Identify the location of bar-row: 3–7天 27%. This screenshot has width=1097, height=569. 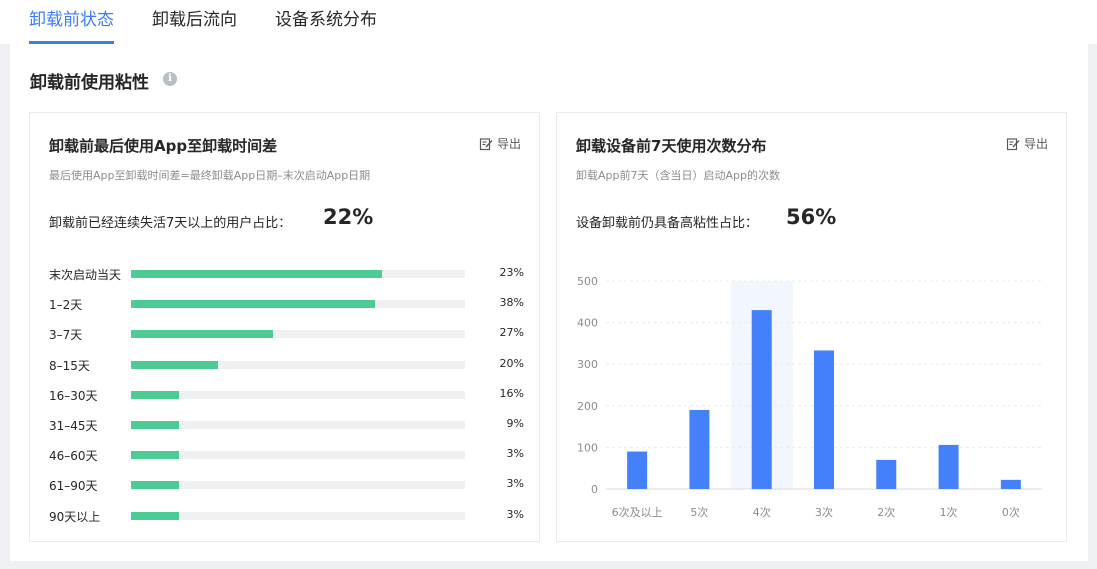
(286, 334).